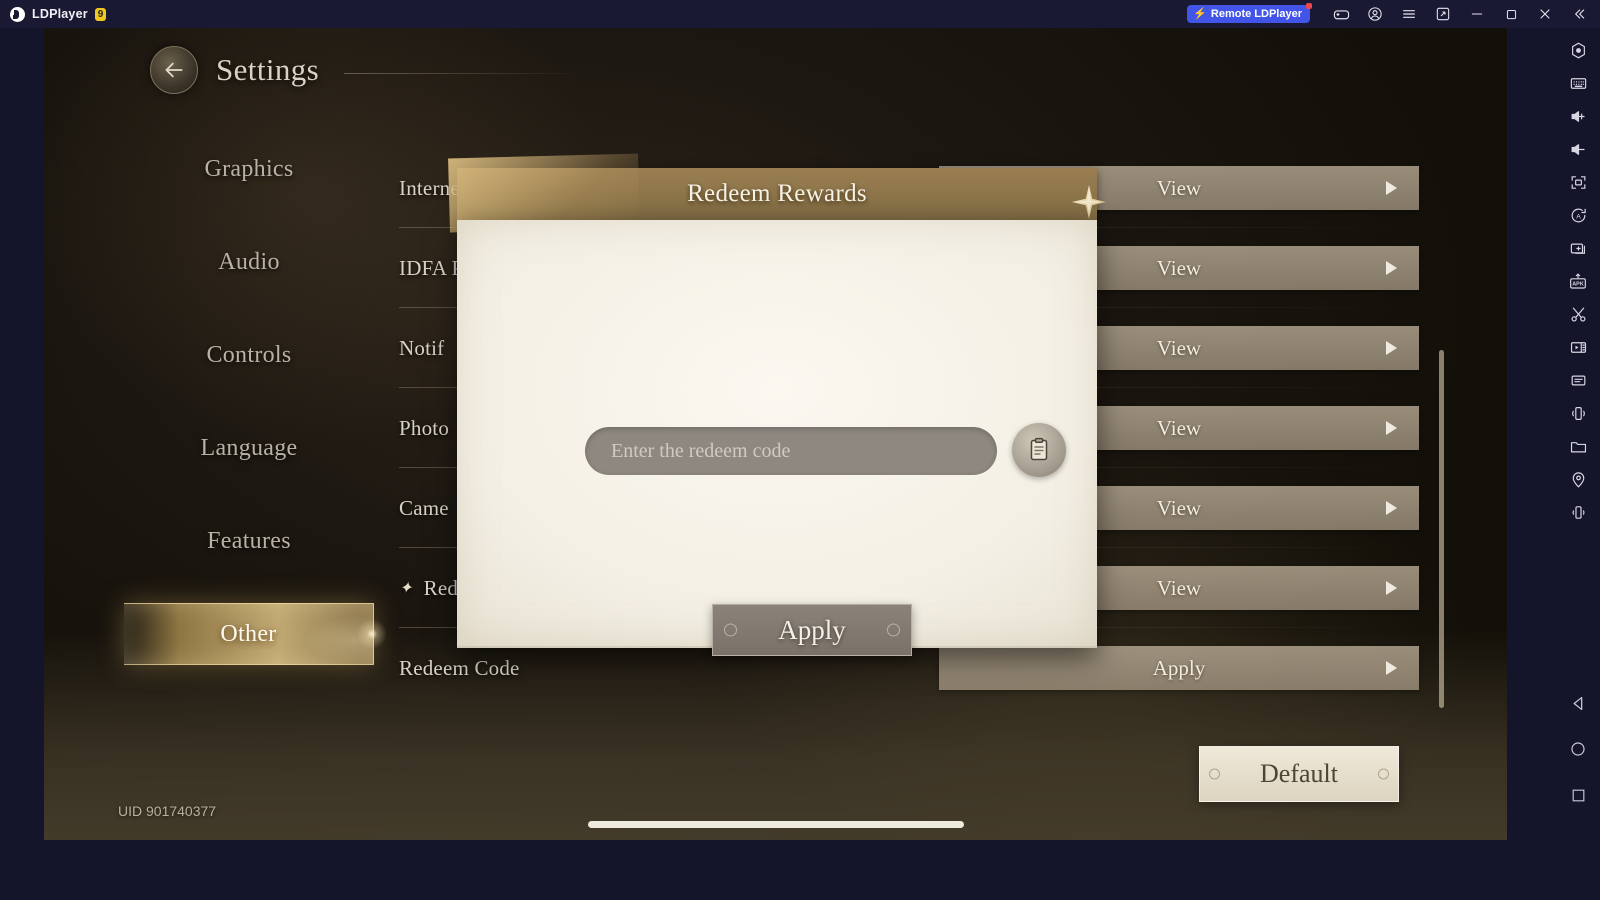  I want to click on maximize-icon, so click(1511, 14).